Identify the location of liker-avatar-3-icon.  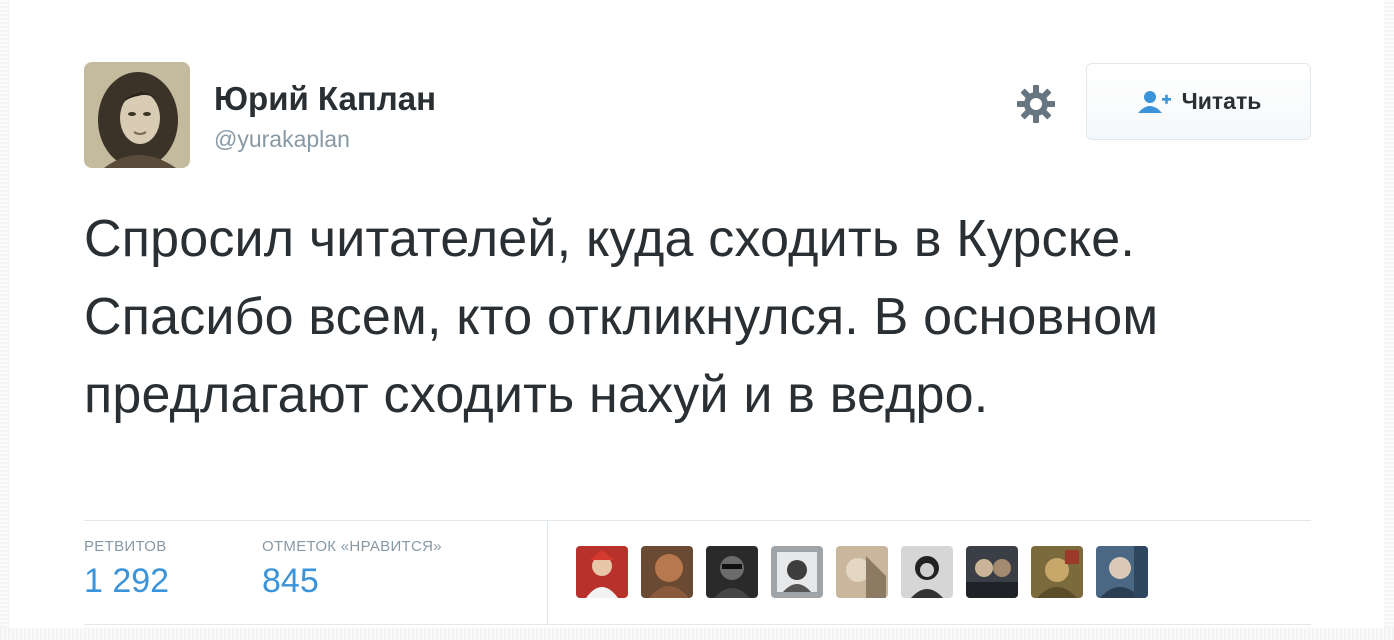
(732, 572).